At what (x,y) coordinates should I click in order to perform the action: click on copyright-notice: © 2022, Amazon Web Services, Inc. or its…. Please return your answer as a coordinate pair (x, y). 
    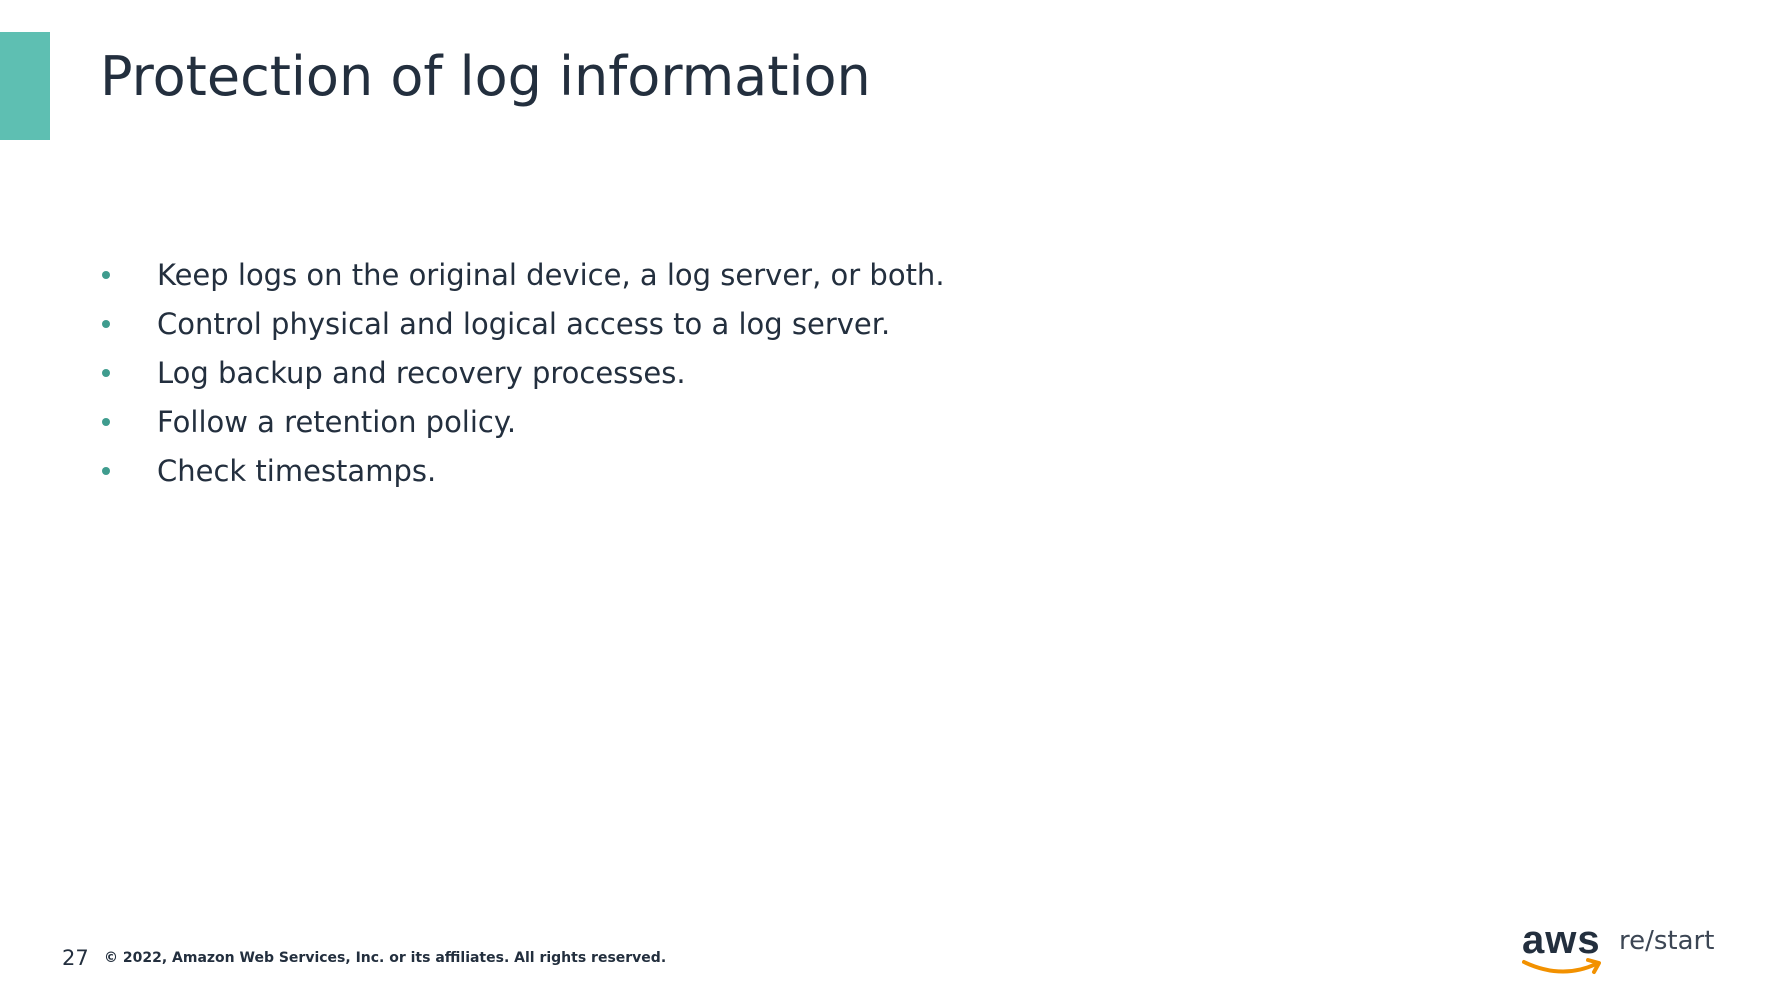
    Looking at the image, I should click on (385, 958).